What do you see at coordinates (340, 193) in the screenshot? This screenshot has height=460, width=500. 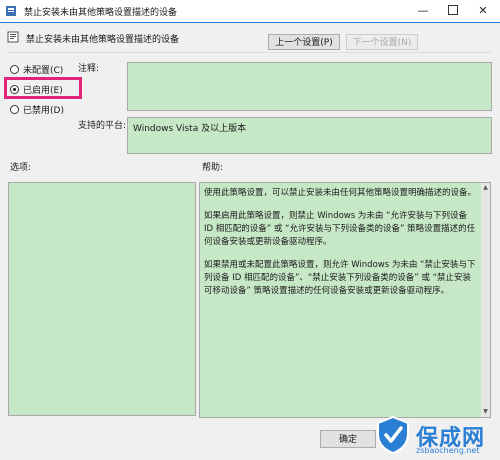 I see `help-paragraph: 使用此策略设置，可以禁止安装未由任何其他策略设置明确描述的设备。` at bounding box center [340, 193].